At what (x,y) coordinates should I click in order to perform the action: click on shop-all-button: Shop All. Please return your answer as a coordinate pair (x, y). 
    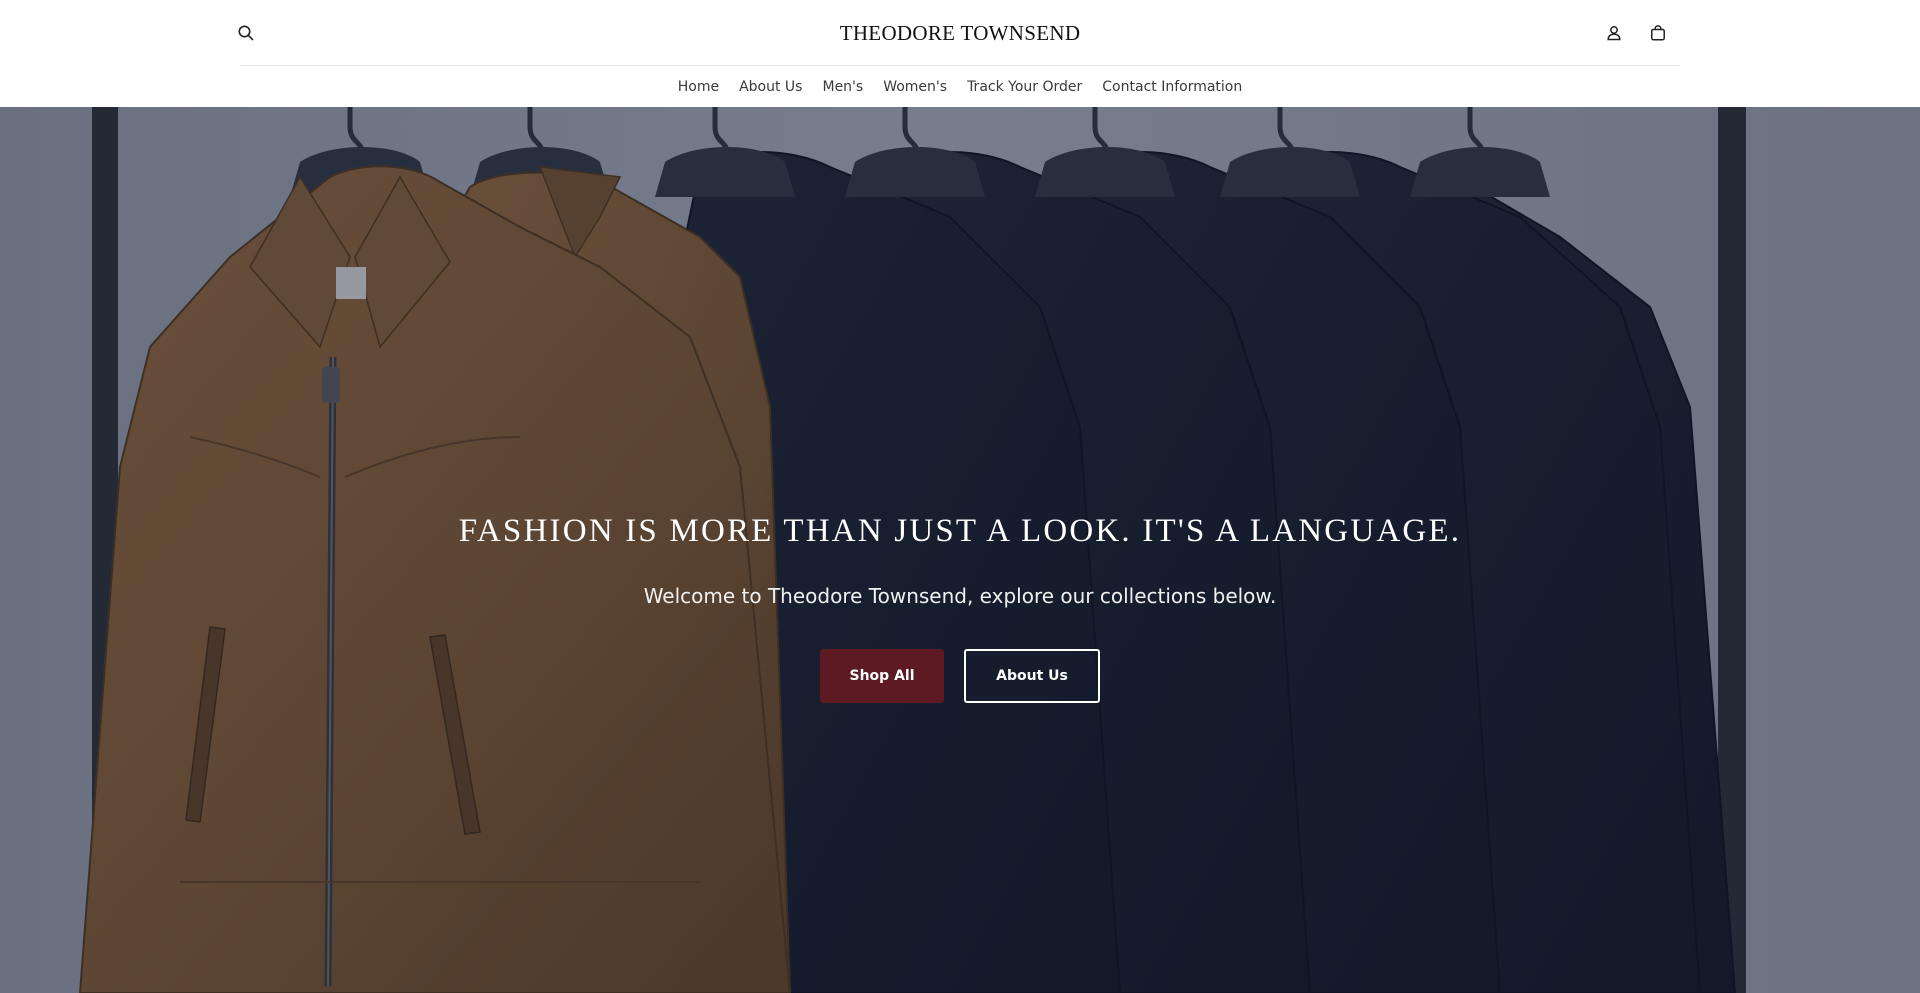
    Looking at the image, I should click on (882, 676).